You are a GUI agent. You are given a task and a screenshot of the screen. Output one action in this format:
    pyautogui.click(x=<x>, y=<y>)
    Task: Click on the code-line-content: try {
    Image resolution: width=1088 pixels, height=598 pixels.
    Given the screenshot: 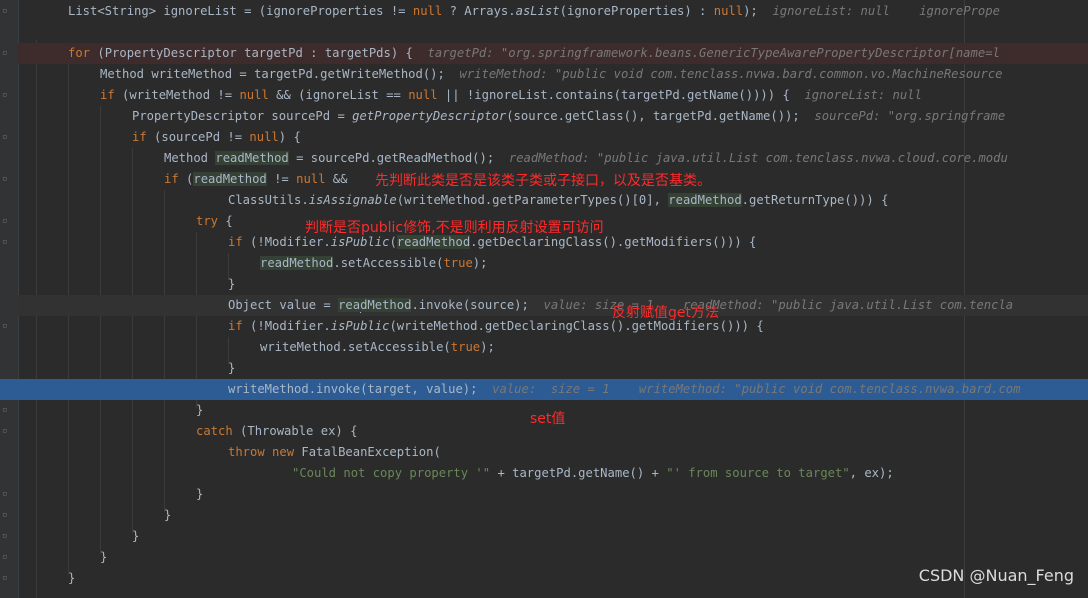 What is the action you would take?
    pyautogui.click(x=214, y=221)
    